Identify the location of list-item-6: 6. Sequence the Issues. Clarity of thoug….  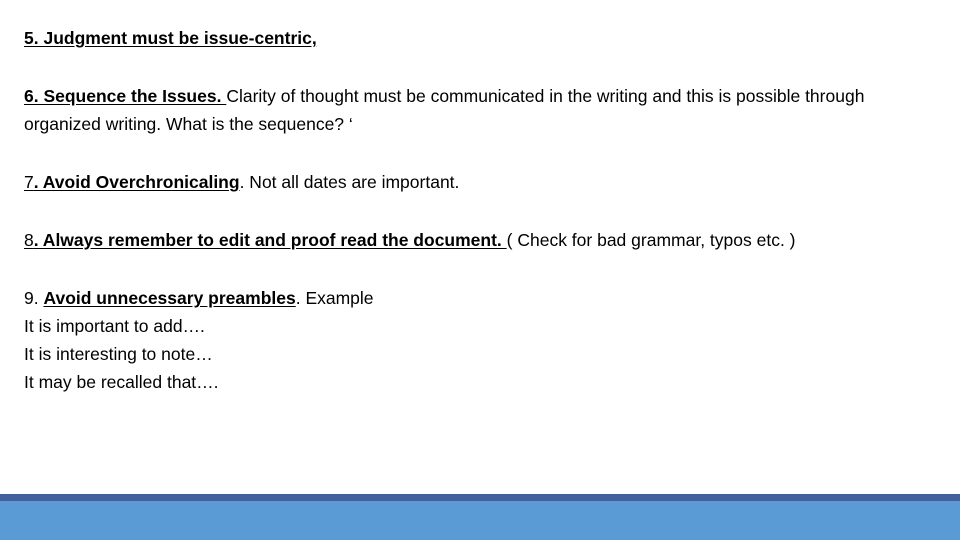
(474, 110).